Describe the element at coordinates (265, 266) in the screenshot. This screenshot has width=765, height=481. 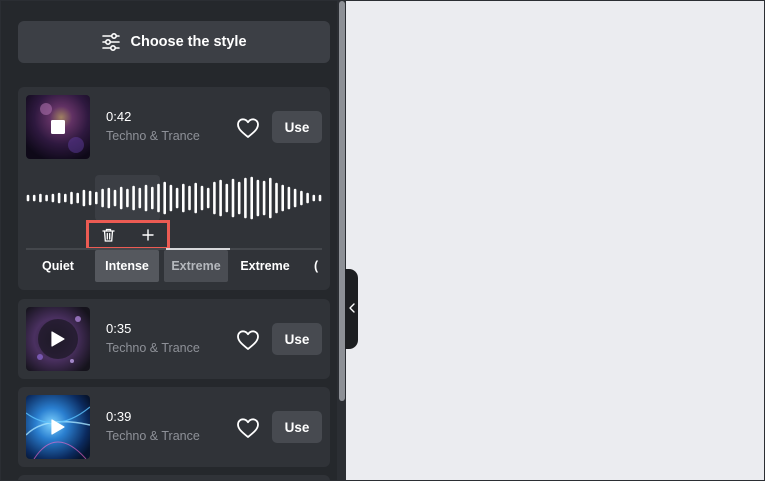
I see `intensity-option-extreme: Extreme` at that location.